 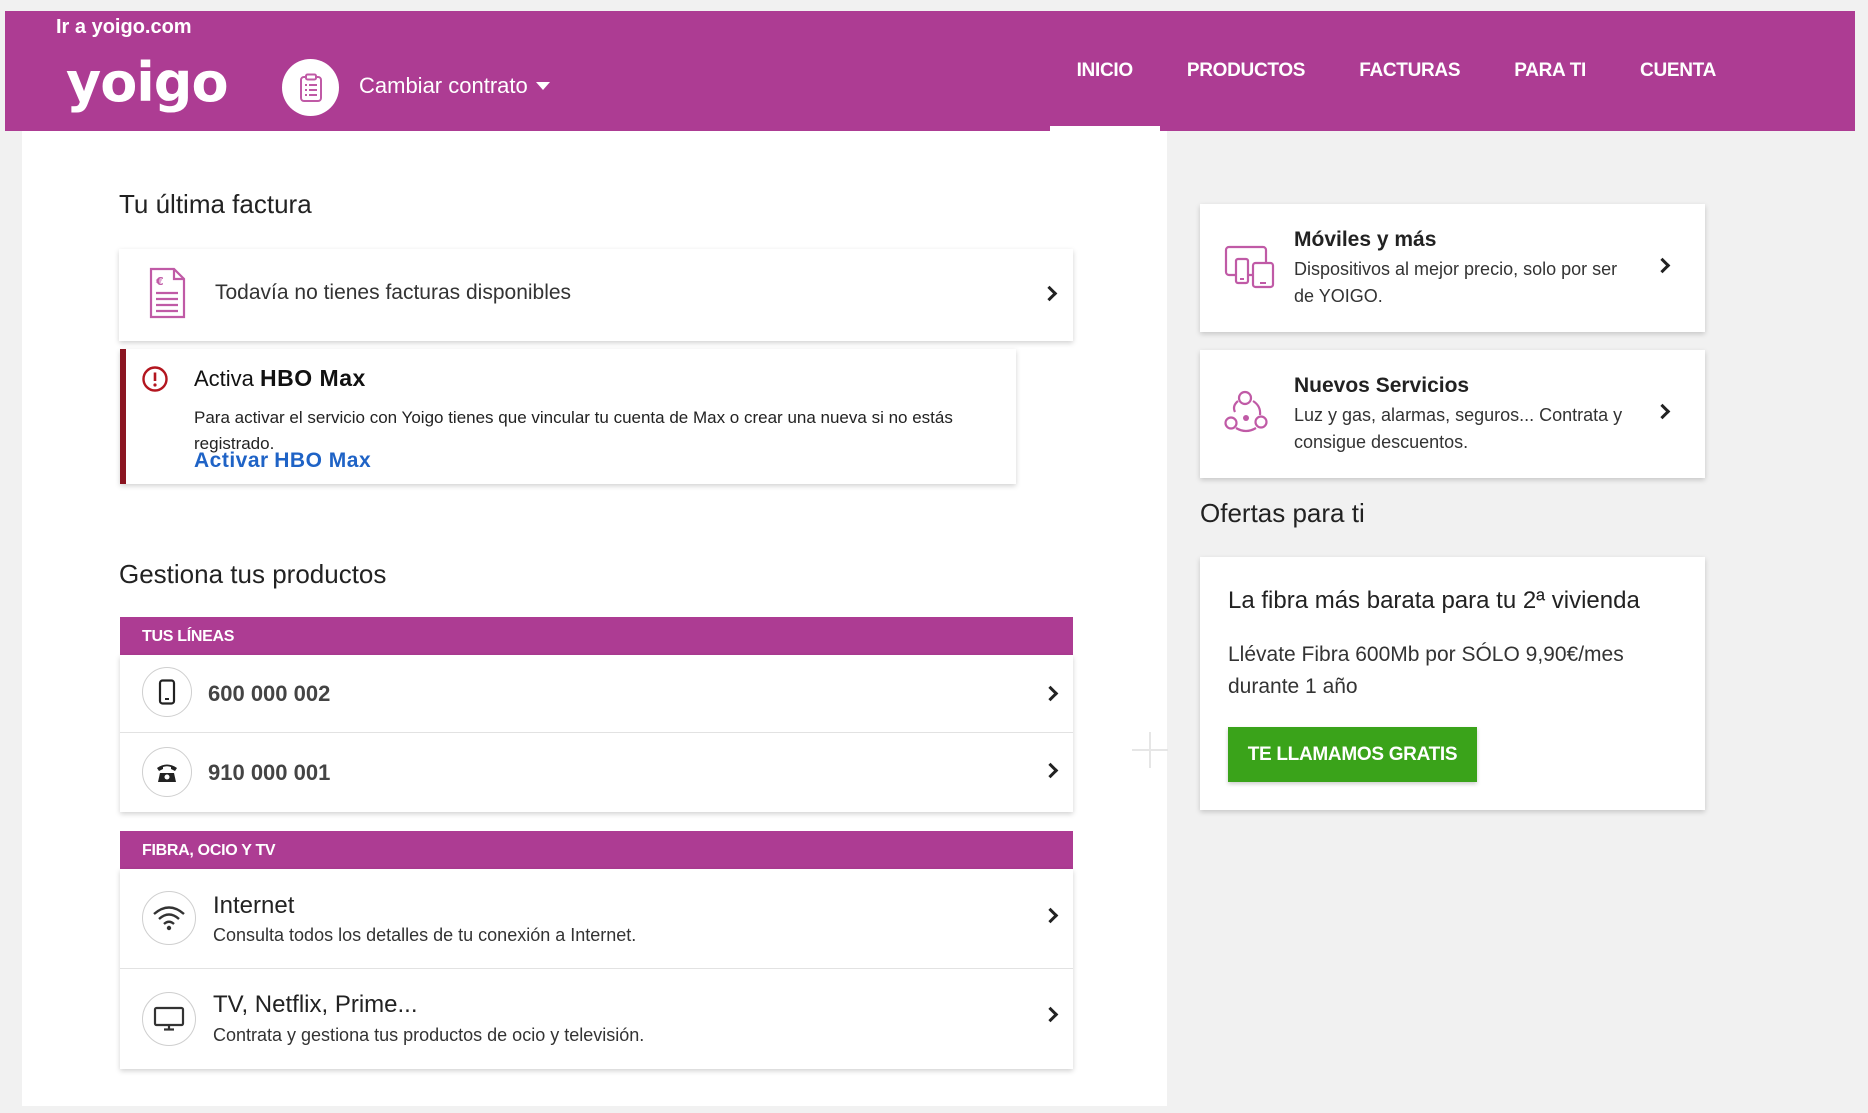 What do you see at coordinates (1105, 71) in the screenshot?
I see `nav-inicio: INICIO` at bounding box center [1105, 71].